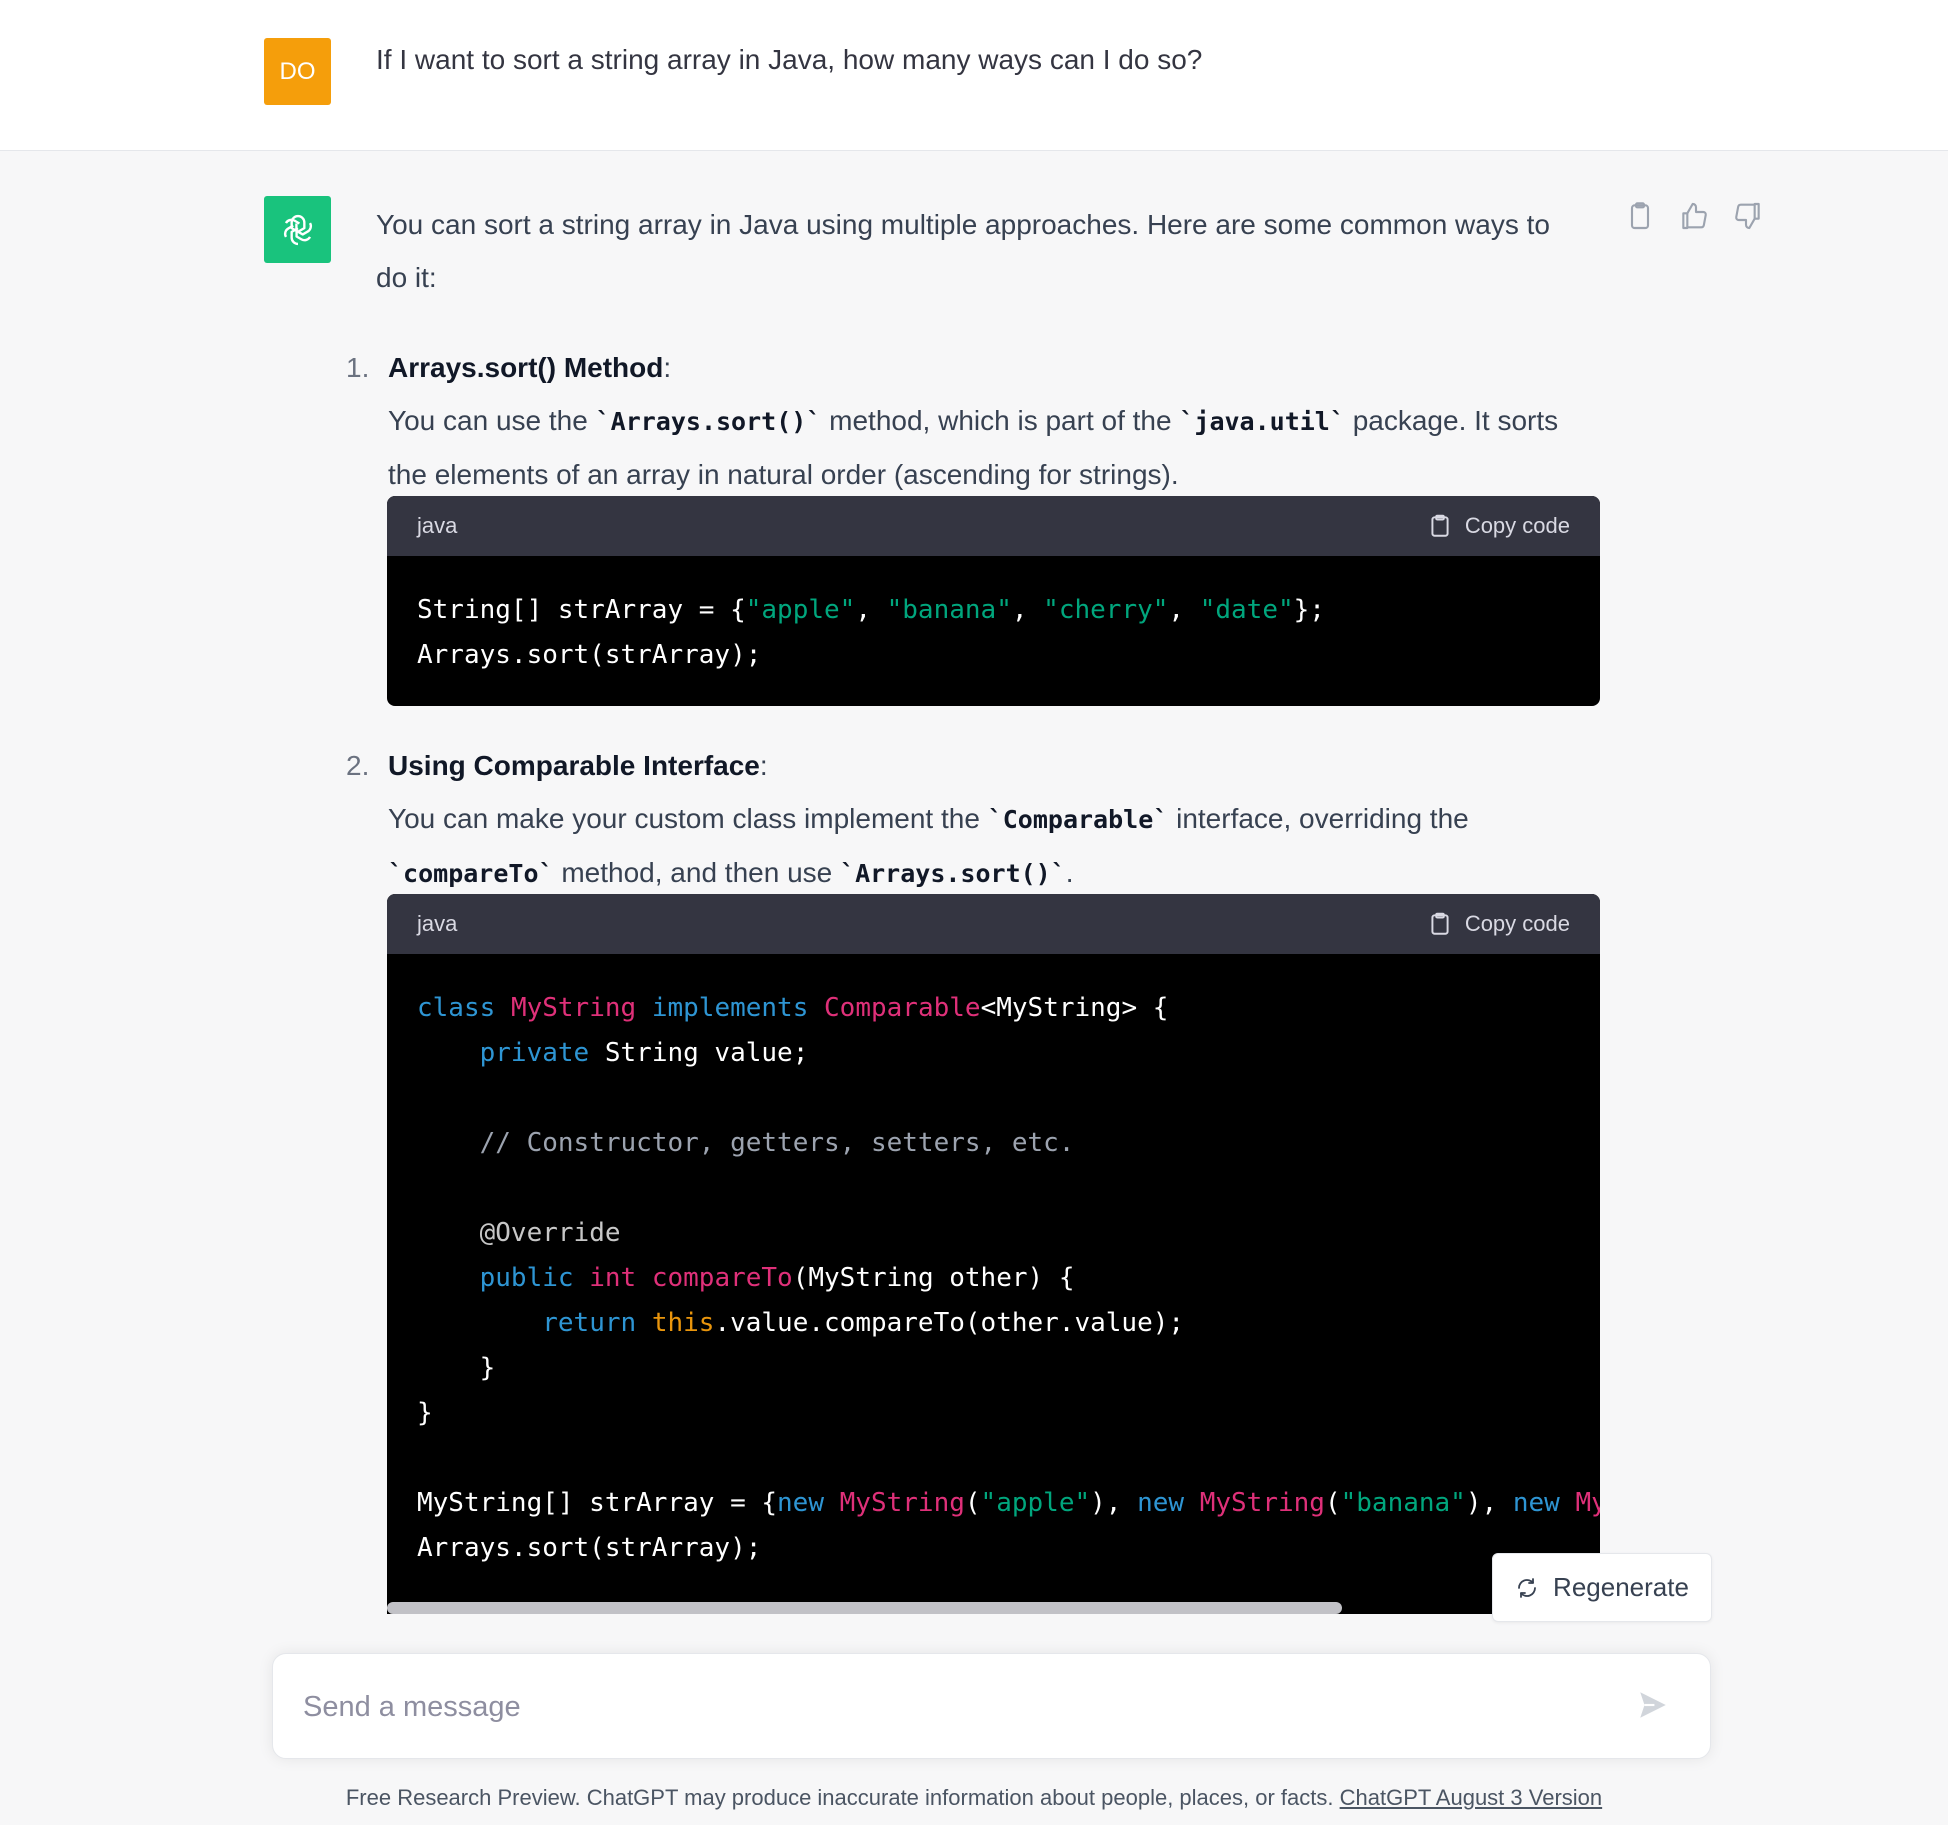 The image size is (1948, 1825). I want to click on message-composer, so click(991, 1706).